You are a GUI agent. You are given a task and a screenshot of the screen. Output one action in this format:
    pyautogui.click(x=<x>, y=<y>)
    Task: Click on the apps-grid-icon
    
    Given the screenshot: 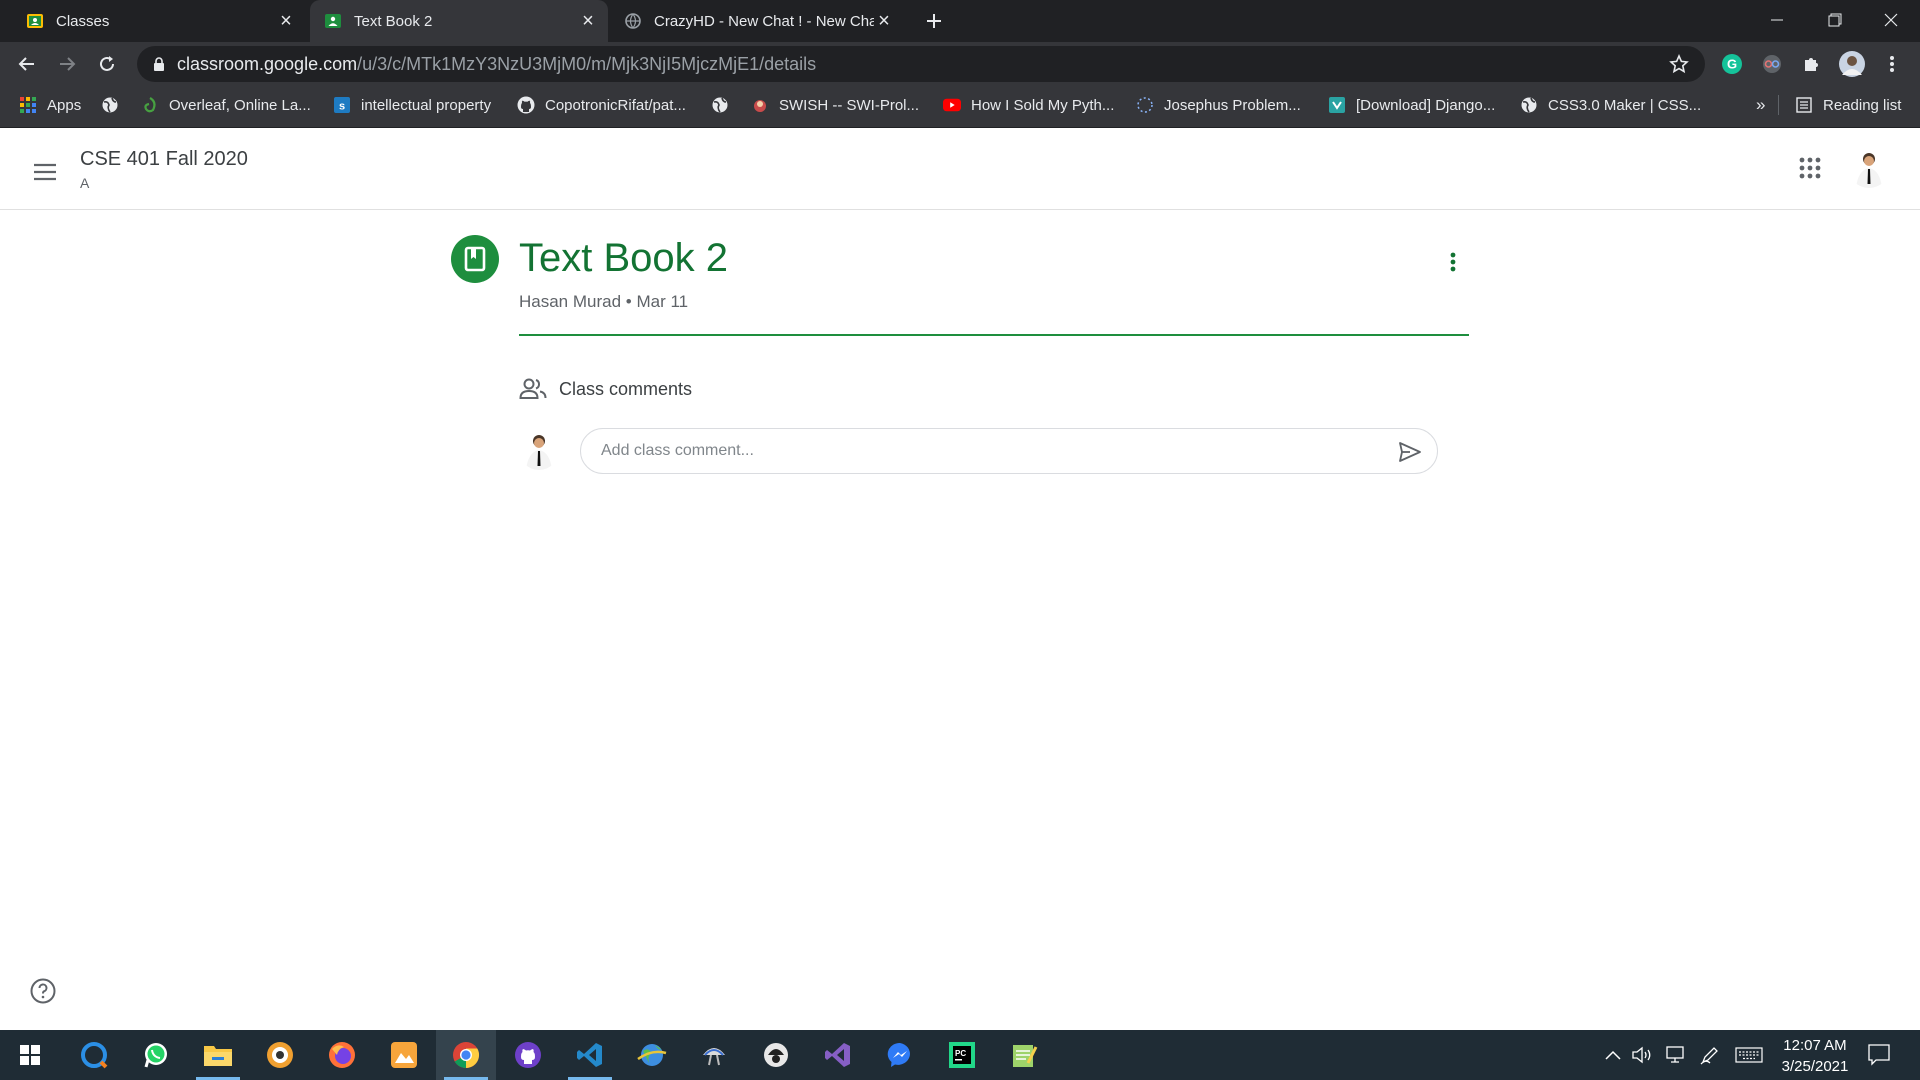 What is the action you would take?
    pyautogui.click(x=1810, y=168)
    